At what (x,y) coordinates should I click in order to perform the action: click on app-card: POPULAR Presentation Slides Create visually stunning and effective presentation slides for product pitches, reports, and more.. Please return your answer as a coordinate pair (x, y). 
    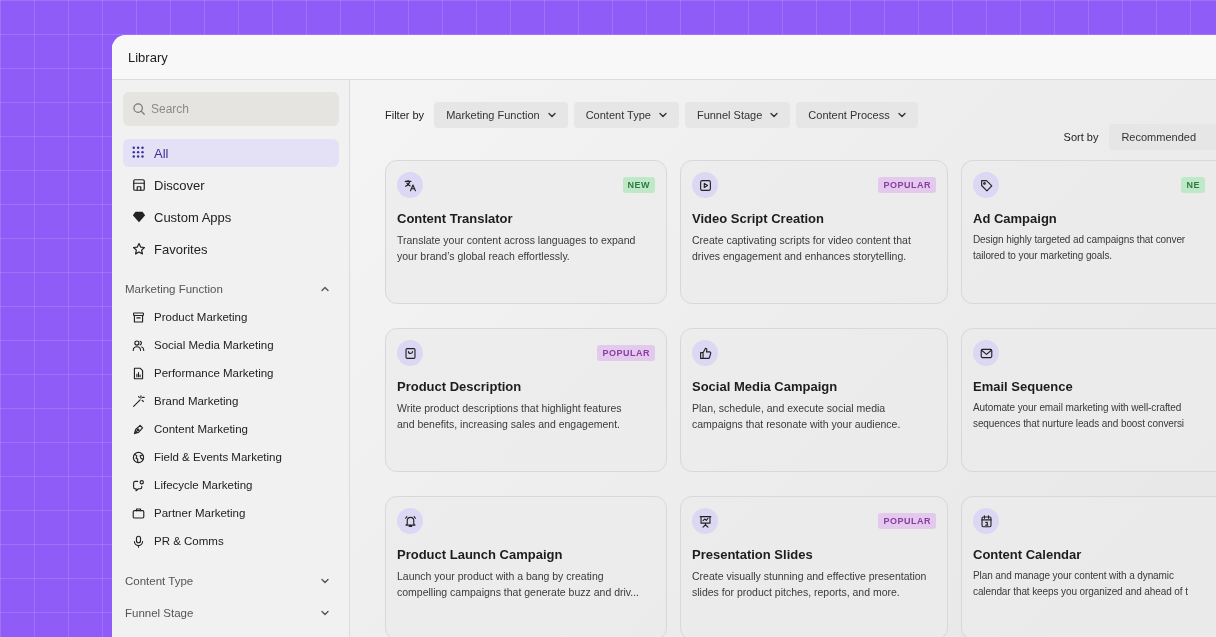
    Looking at the image, I should click on (814, 566).